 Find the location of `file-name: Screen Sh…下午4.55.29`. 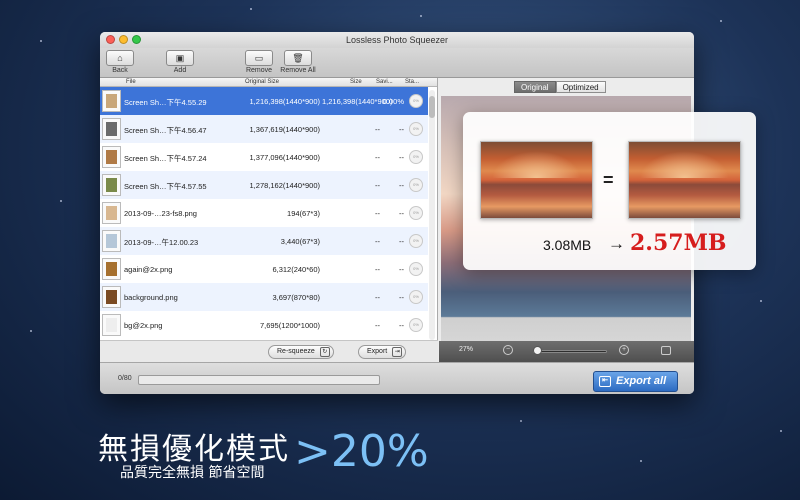

file-name: Screen Sh…下午4.55.29 is located at coordinates (165, 102).